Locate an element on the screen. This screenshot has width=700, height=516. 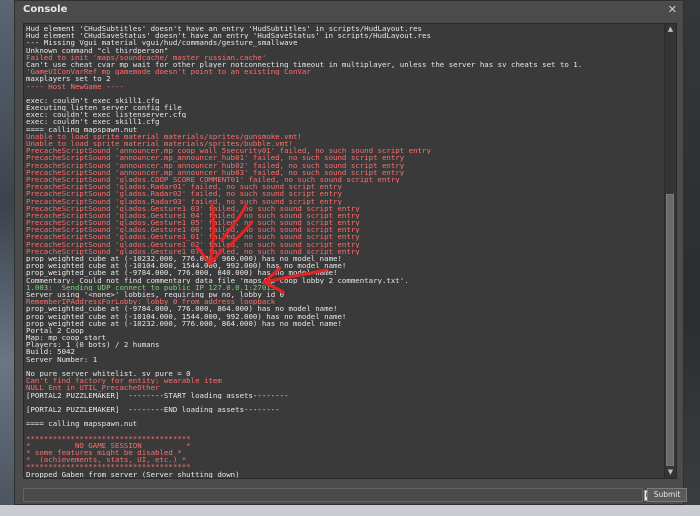
console-line: * some features might be disabled * is located at coordinates (104, 453).